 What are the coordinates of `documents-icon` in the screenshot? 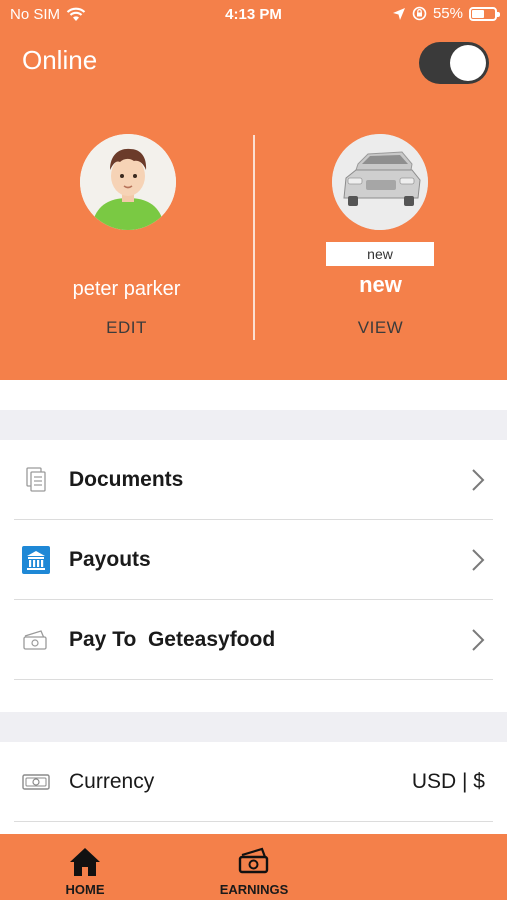 It's located at (36, 479).